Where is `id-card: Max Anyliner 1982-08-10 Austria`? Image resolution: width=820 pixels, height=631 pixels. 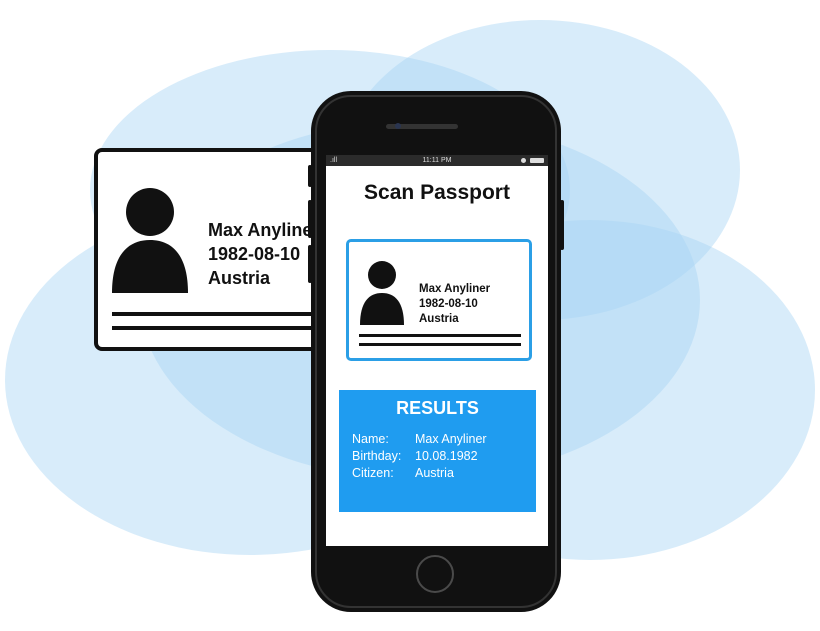 id-card: Max Anyliner 1982-08-10 Austria is located at coordinates (214, 249).